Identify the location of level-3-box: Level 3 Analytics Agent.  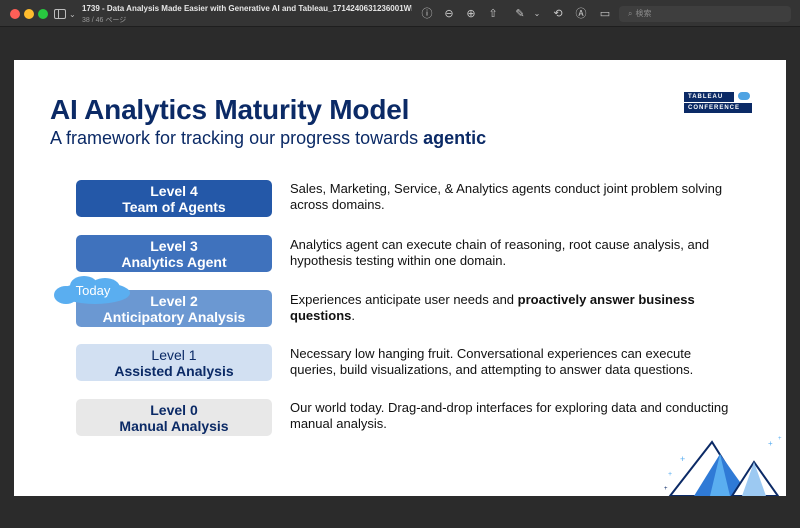
(174, 253).